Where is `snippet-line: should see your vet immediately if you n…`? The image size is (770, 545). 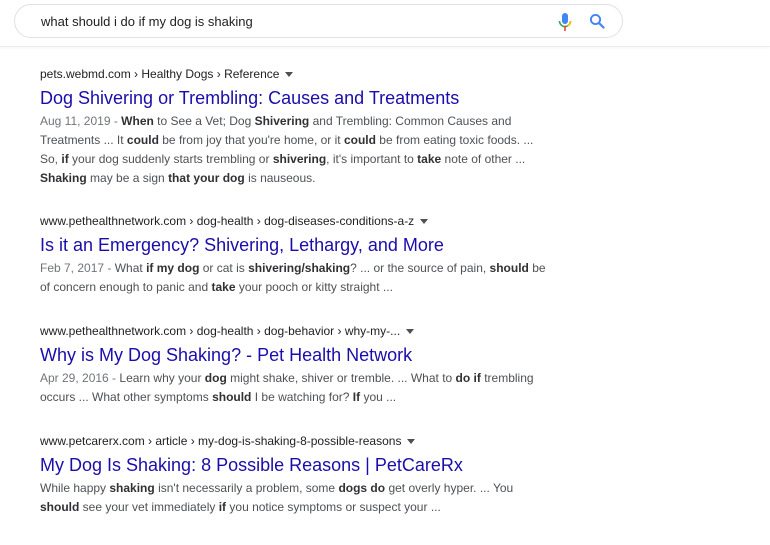
snippet-line: should see your vet immediately if you n… is located at coordinates (330, 507).